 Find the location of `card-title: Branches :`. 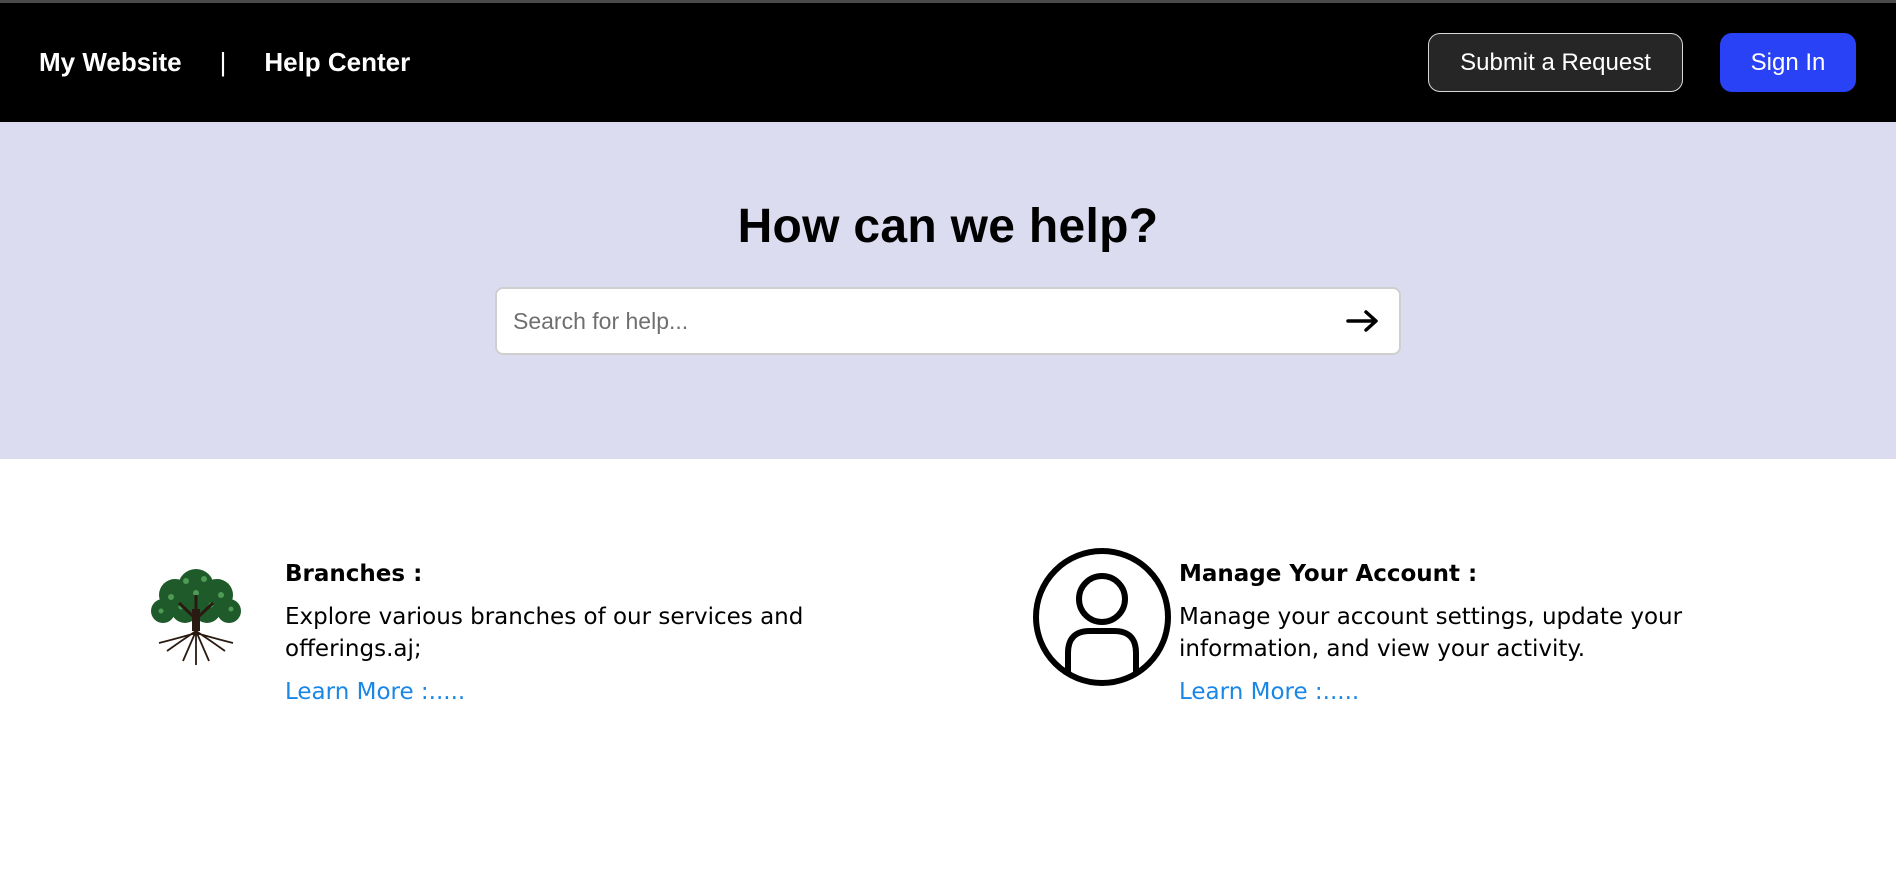

card-title: Branches : is located at coordinates (354, 574).